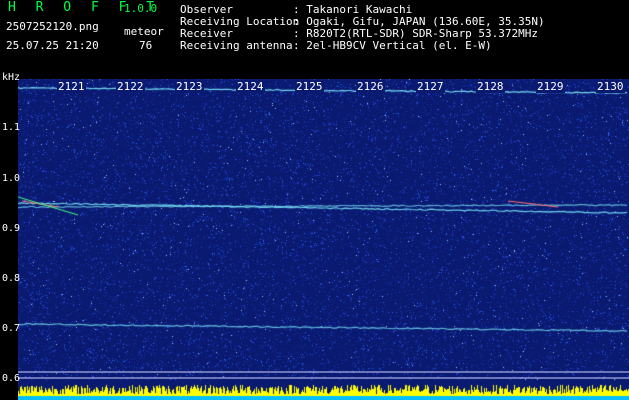 The height and width of the screenshot is (400, 629). What do you see at coordinates (490, 86) in the screenshot?
I see `x-tick-label: 2128` at bounding box center [490, 86].